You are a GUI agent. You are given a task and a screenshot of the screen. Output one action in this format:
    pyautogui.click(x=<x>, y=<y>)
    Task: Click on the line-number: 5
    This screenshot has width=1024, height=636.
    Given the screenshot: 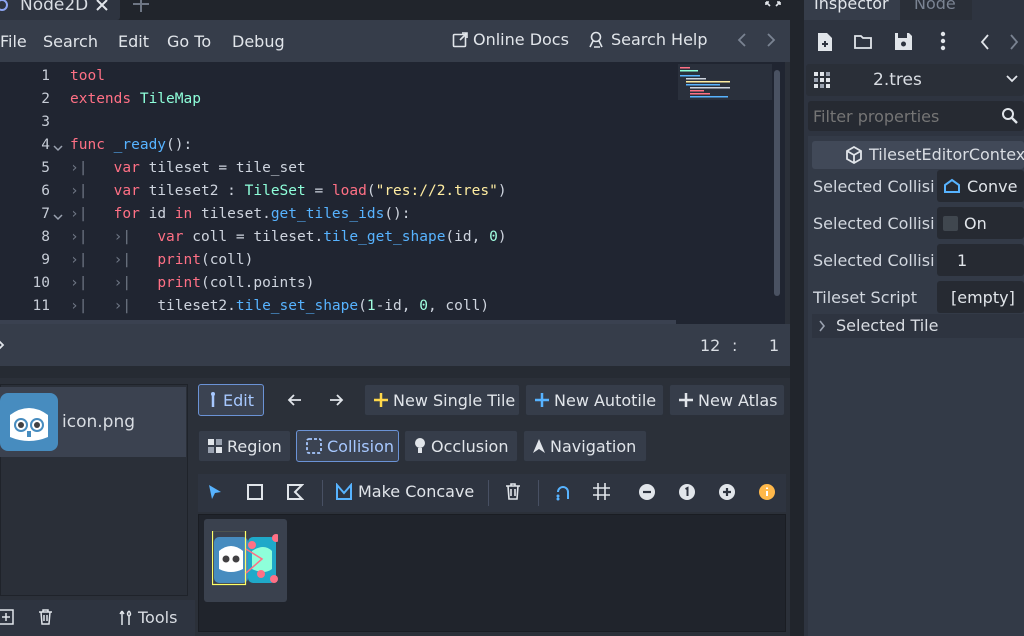 What is the action you would take?
    pyautogui.click(x=45, y=168)
    